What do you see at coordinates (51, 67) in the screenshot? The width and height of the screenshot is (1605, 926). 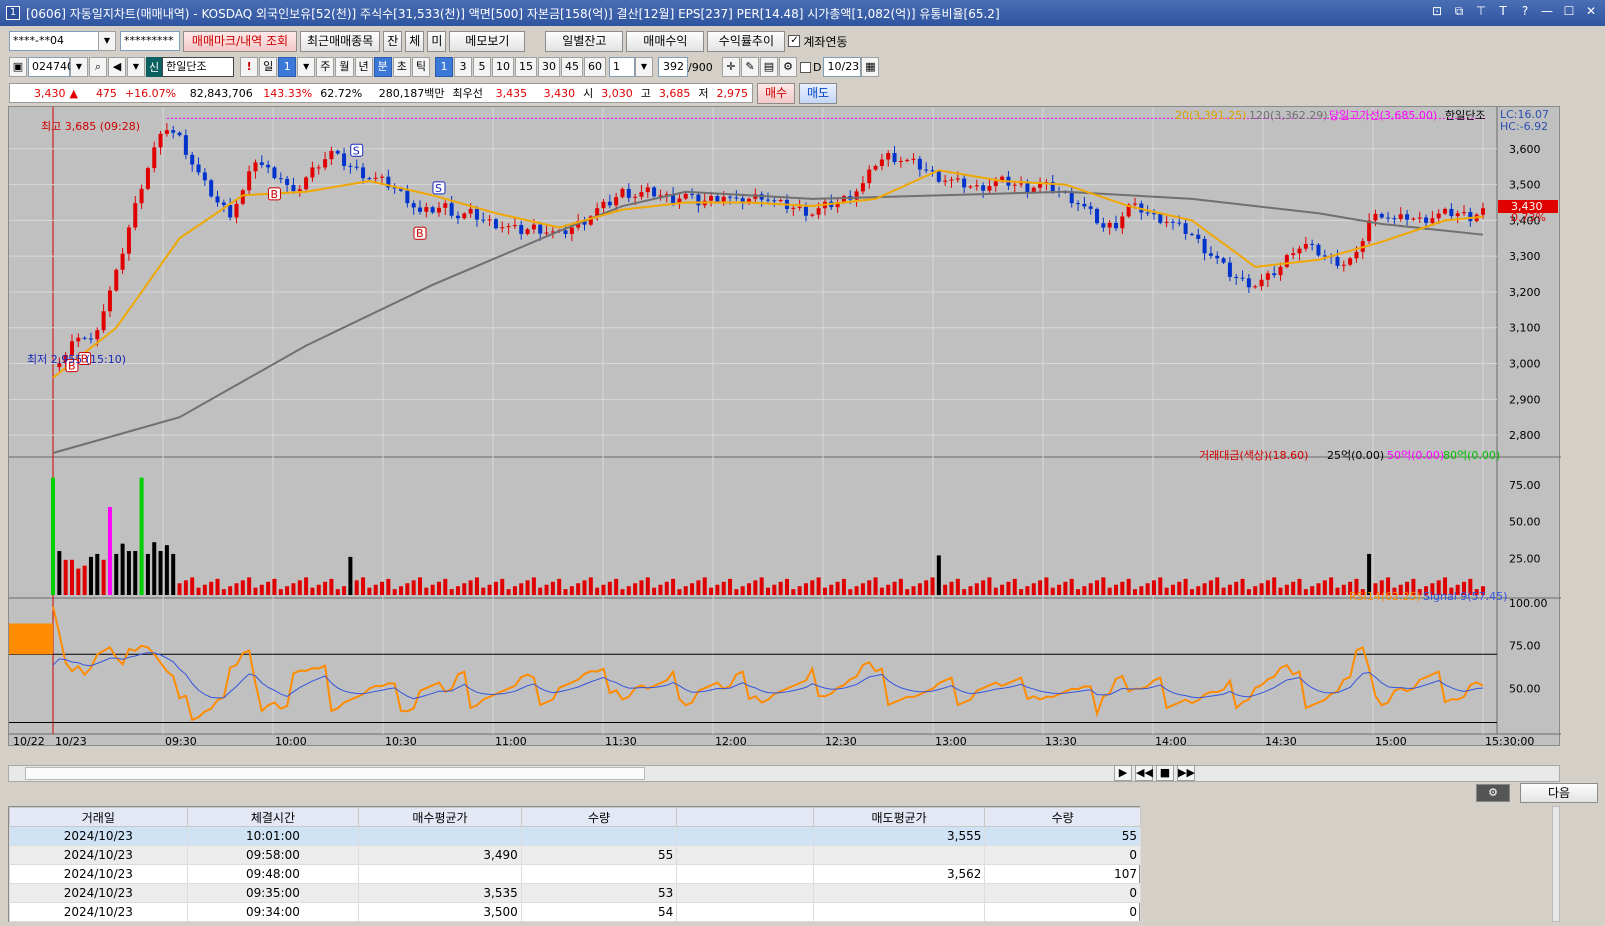 I see `stock-code-input: 024740` at bounding box center [51, 67].